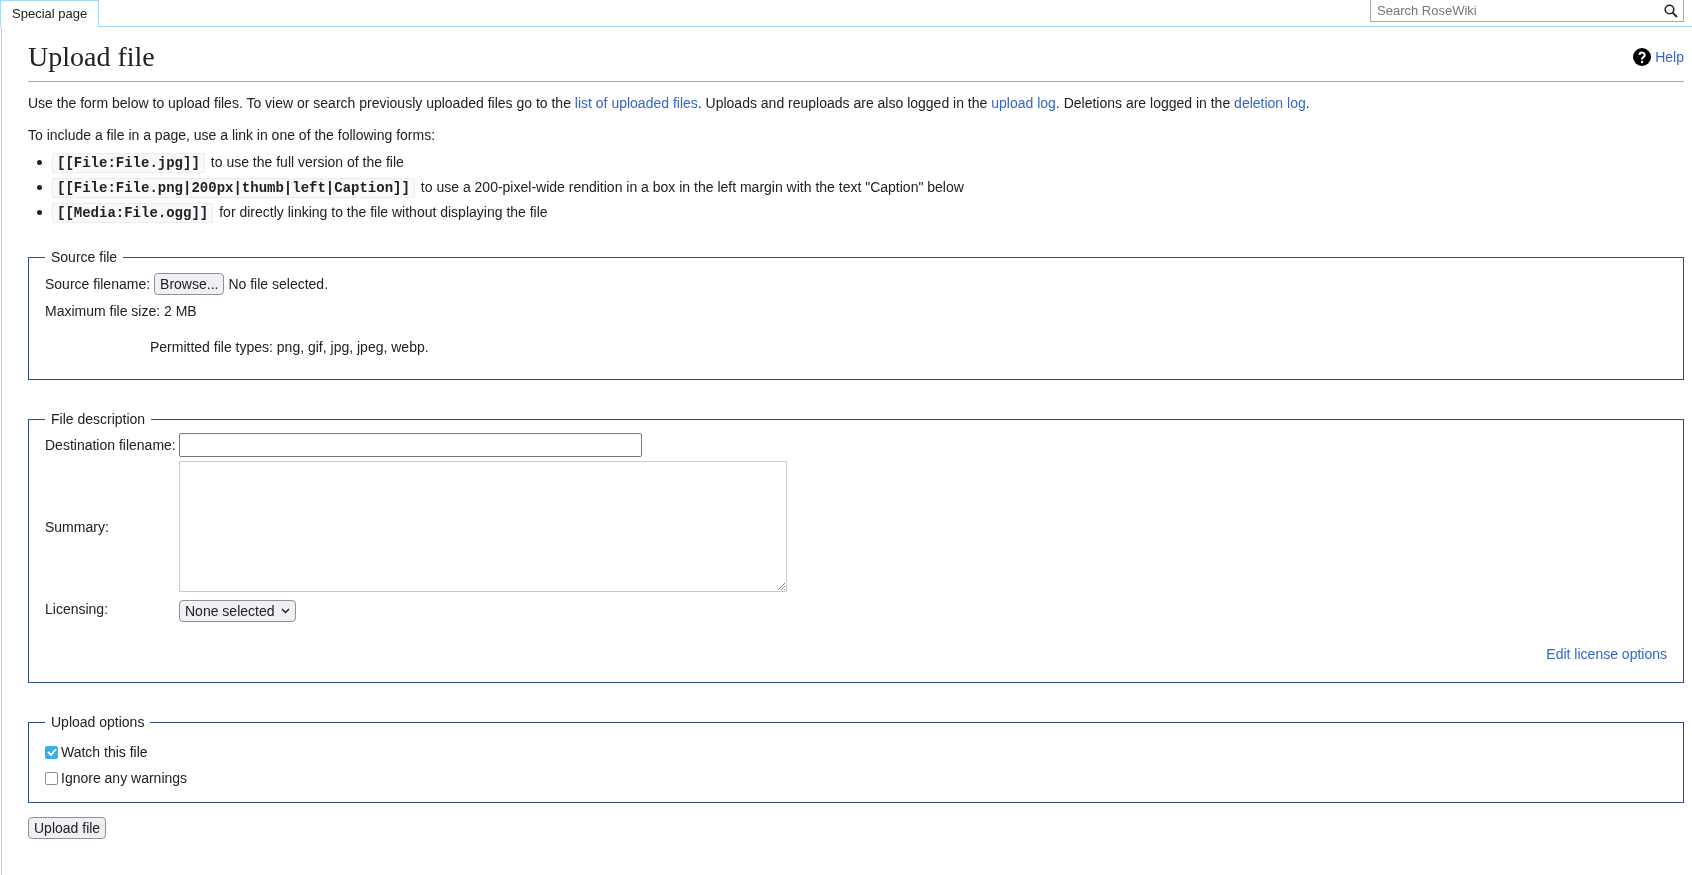 The height and width of the screenshot is (875, 1692). Describe the element at coordinates (121, 311) in the screenshot. I see `max-size-text: Maximum file size: 2 MB` at that location.